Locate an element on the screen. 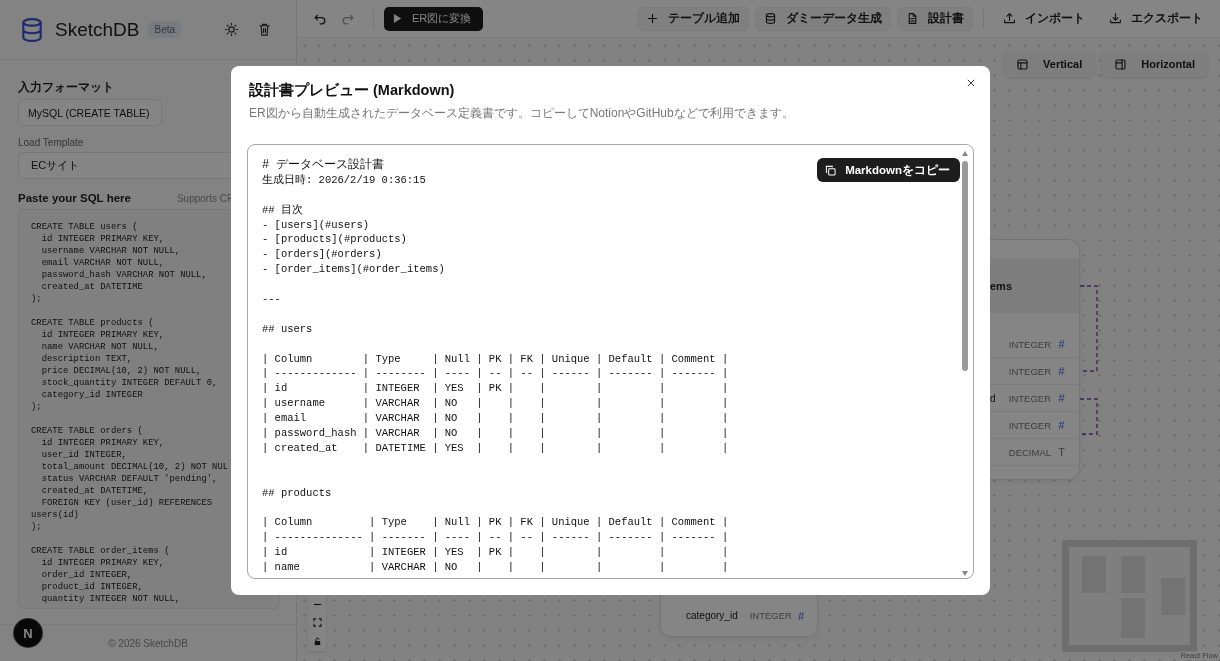 This screenshot has width=1220, height=661. toolbar-button: テーブル追加 is located at coordinates (693, 18).